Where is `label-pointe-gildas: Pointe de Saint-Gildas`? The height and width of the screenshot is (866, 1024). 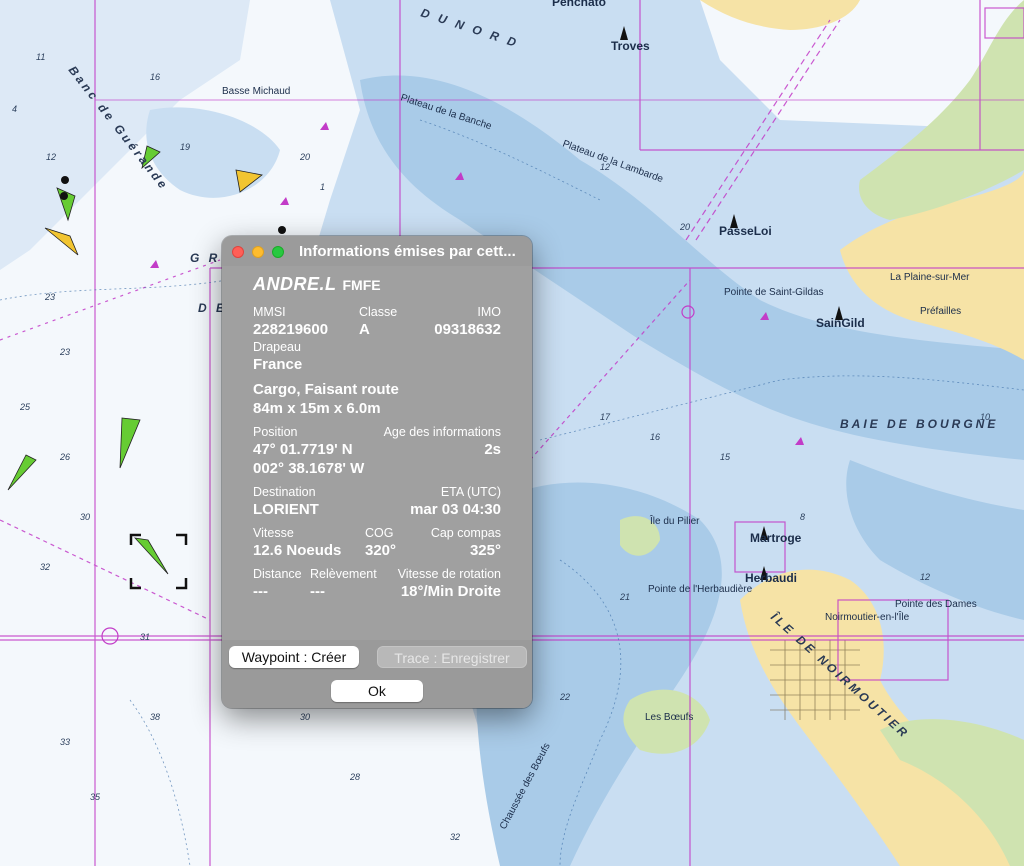 label-pointe-gildas: Pointe de Saint-Gildas is located at coordinates (774, 292).